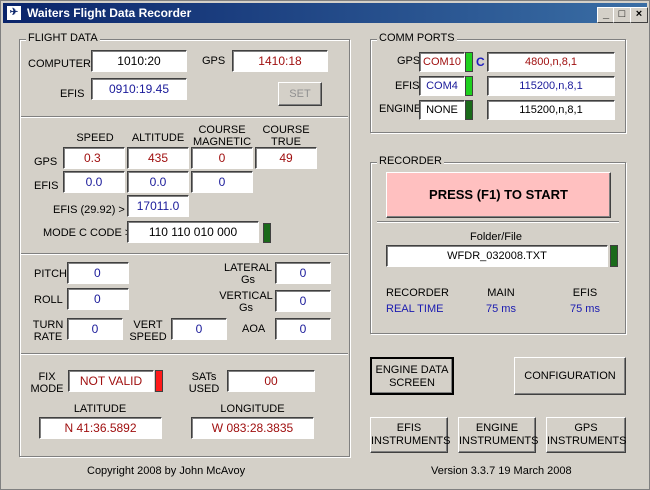 This screenshot has width=650, height=490. Describe the element at coordinates (501, 309) in the screenshot. I see `main-rate-value: 75 ms` at that location.